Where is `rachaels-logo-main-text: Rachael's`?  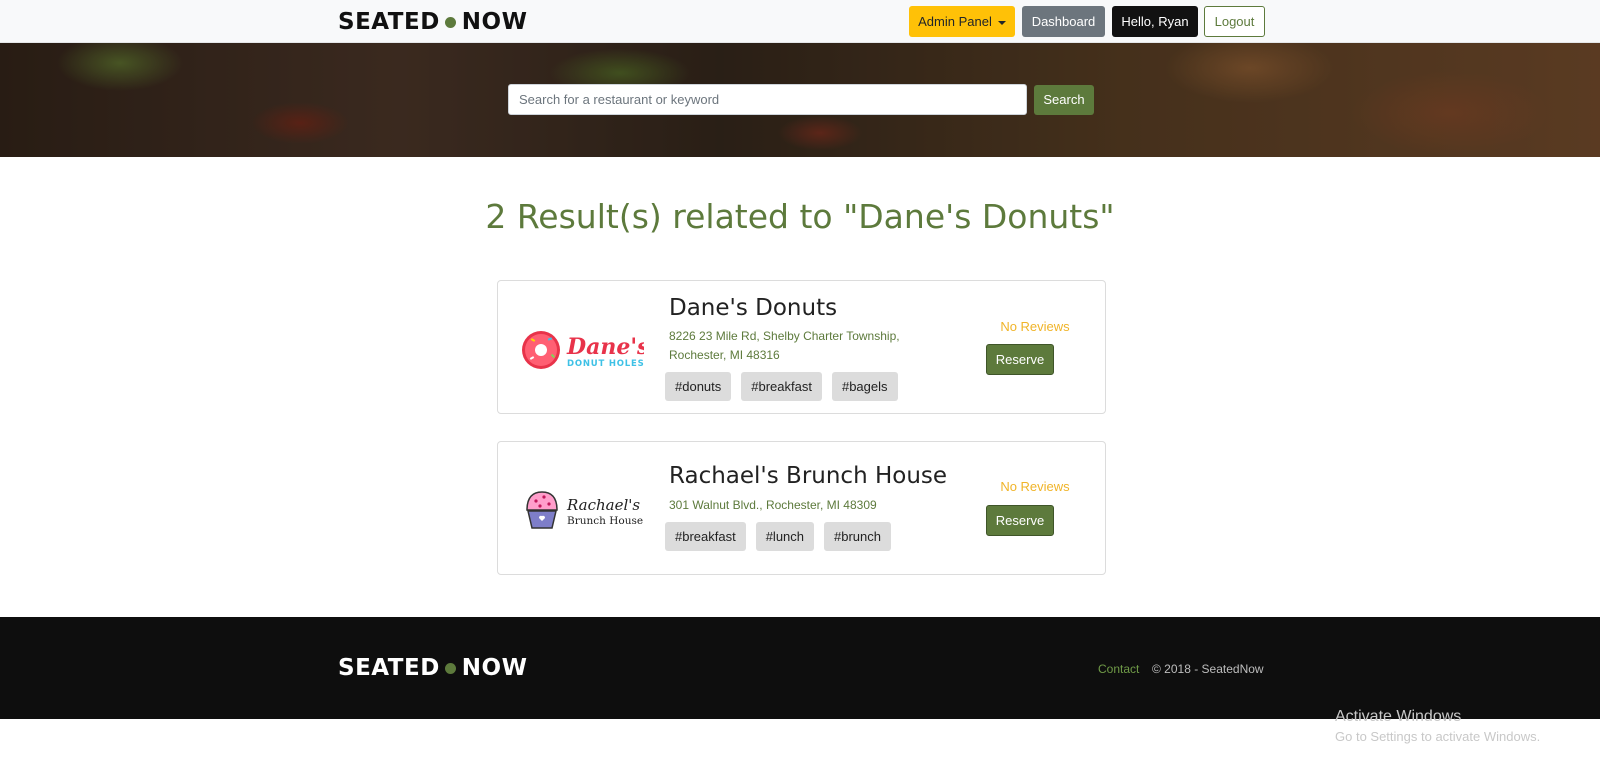
rachaels-logo-main-text: Rachael's is located at coordinates (603, 505).